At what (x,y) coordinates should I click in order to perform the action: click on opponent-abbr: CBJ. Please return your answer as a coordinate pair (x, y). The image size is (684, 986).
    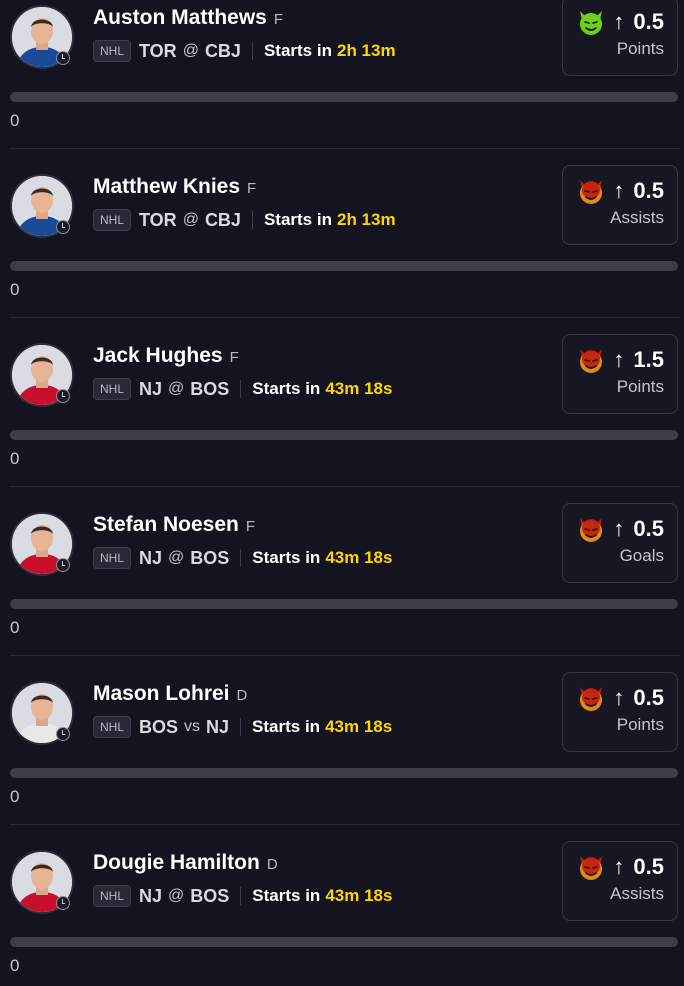
    Looking at the image, I should click on (222, 219).